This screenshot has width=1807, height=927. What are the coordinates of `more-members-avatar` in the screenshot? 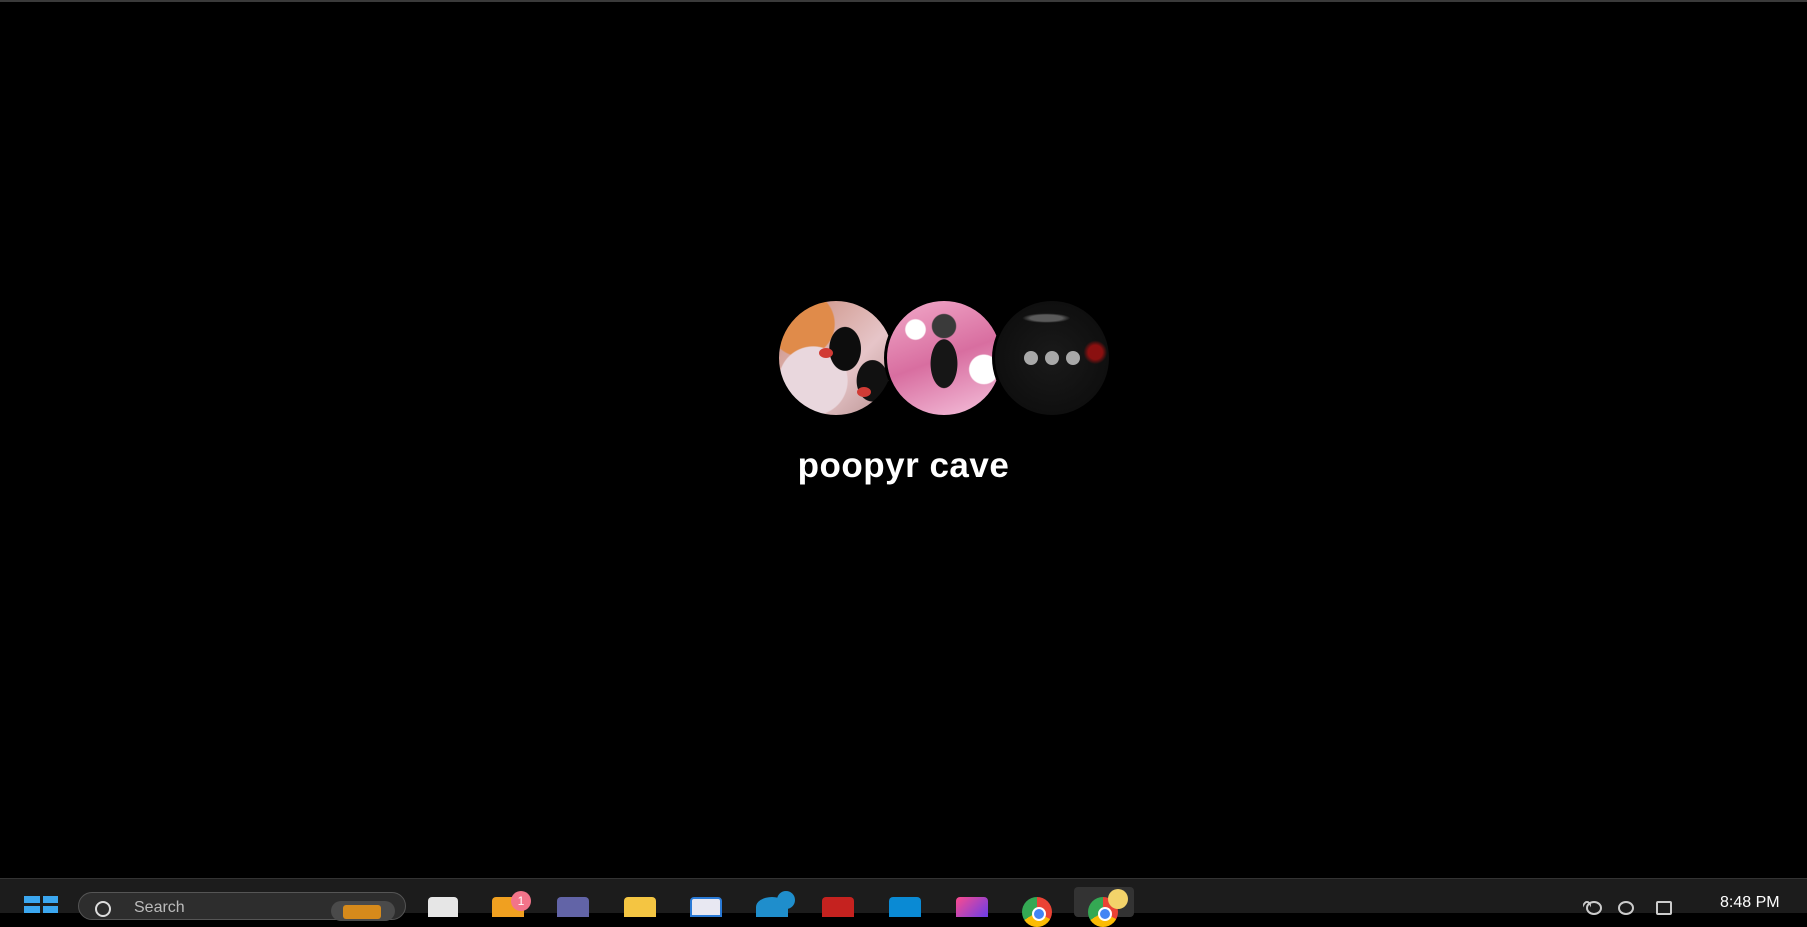 It's located at (1052, 358).